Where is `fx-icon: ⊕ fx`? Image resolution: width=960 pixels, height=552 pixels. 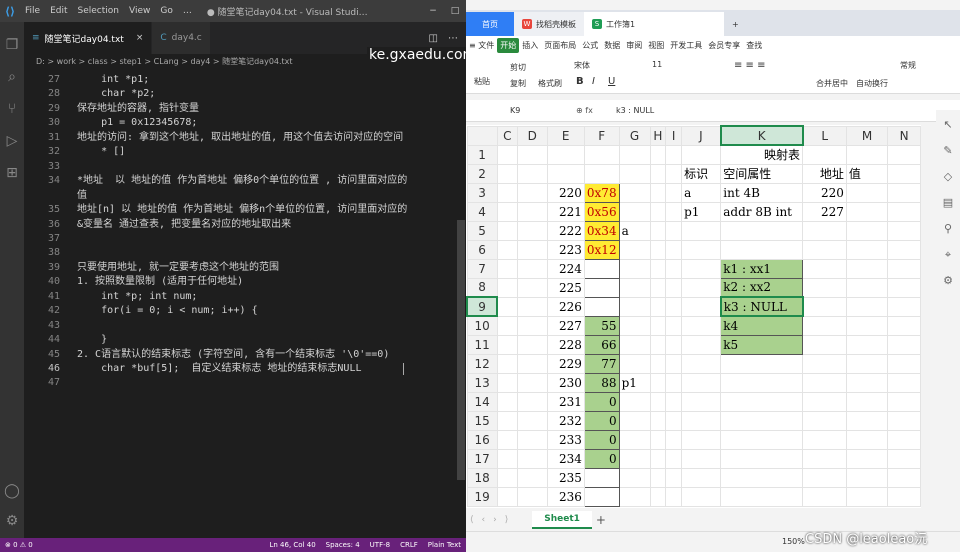 fx-icon: ⊕ fx is located at coordinates (596, 110).